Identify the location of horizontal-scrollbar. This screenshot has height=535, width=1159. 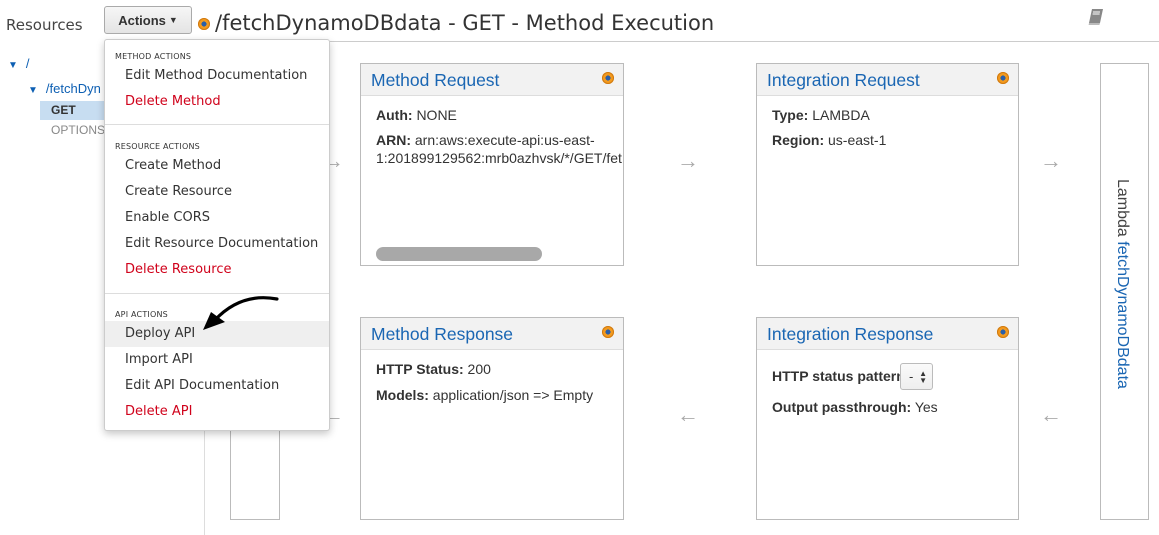
(500, 255).